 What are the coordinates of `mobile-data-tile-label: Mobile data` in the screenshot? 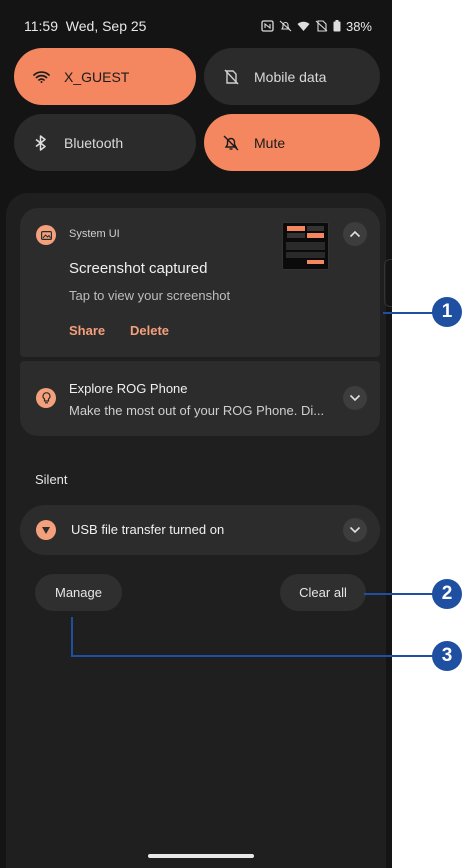 It's located at (290, 76).